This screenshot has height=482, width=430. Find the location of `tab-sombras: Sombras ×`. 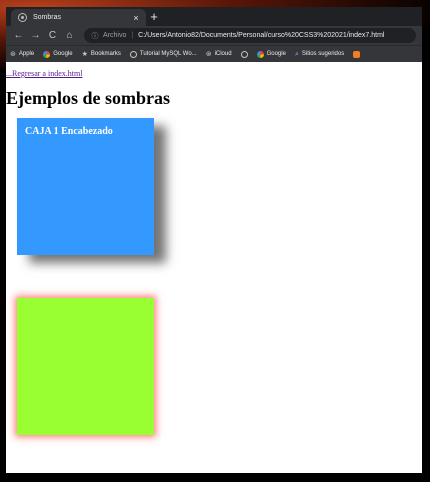

tab-sombras: Sombras × is located at coordinates (78, 17).